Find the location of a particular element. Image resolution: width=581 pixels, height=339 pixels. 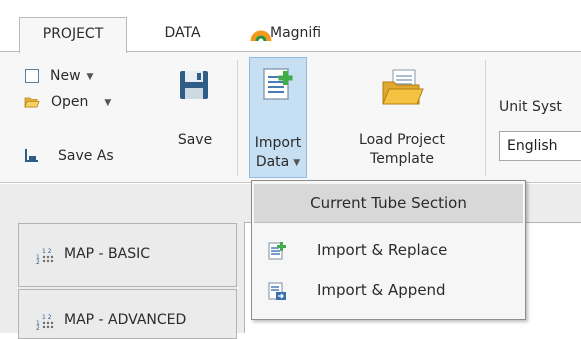

magnifi-logo-icon is located at coordinates (261, 36).